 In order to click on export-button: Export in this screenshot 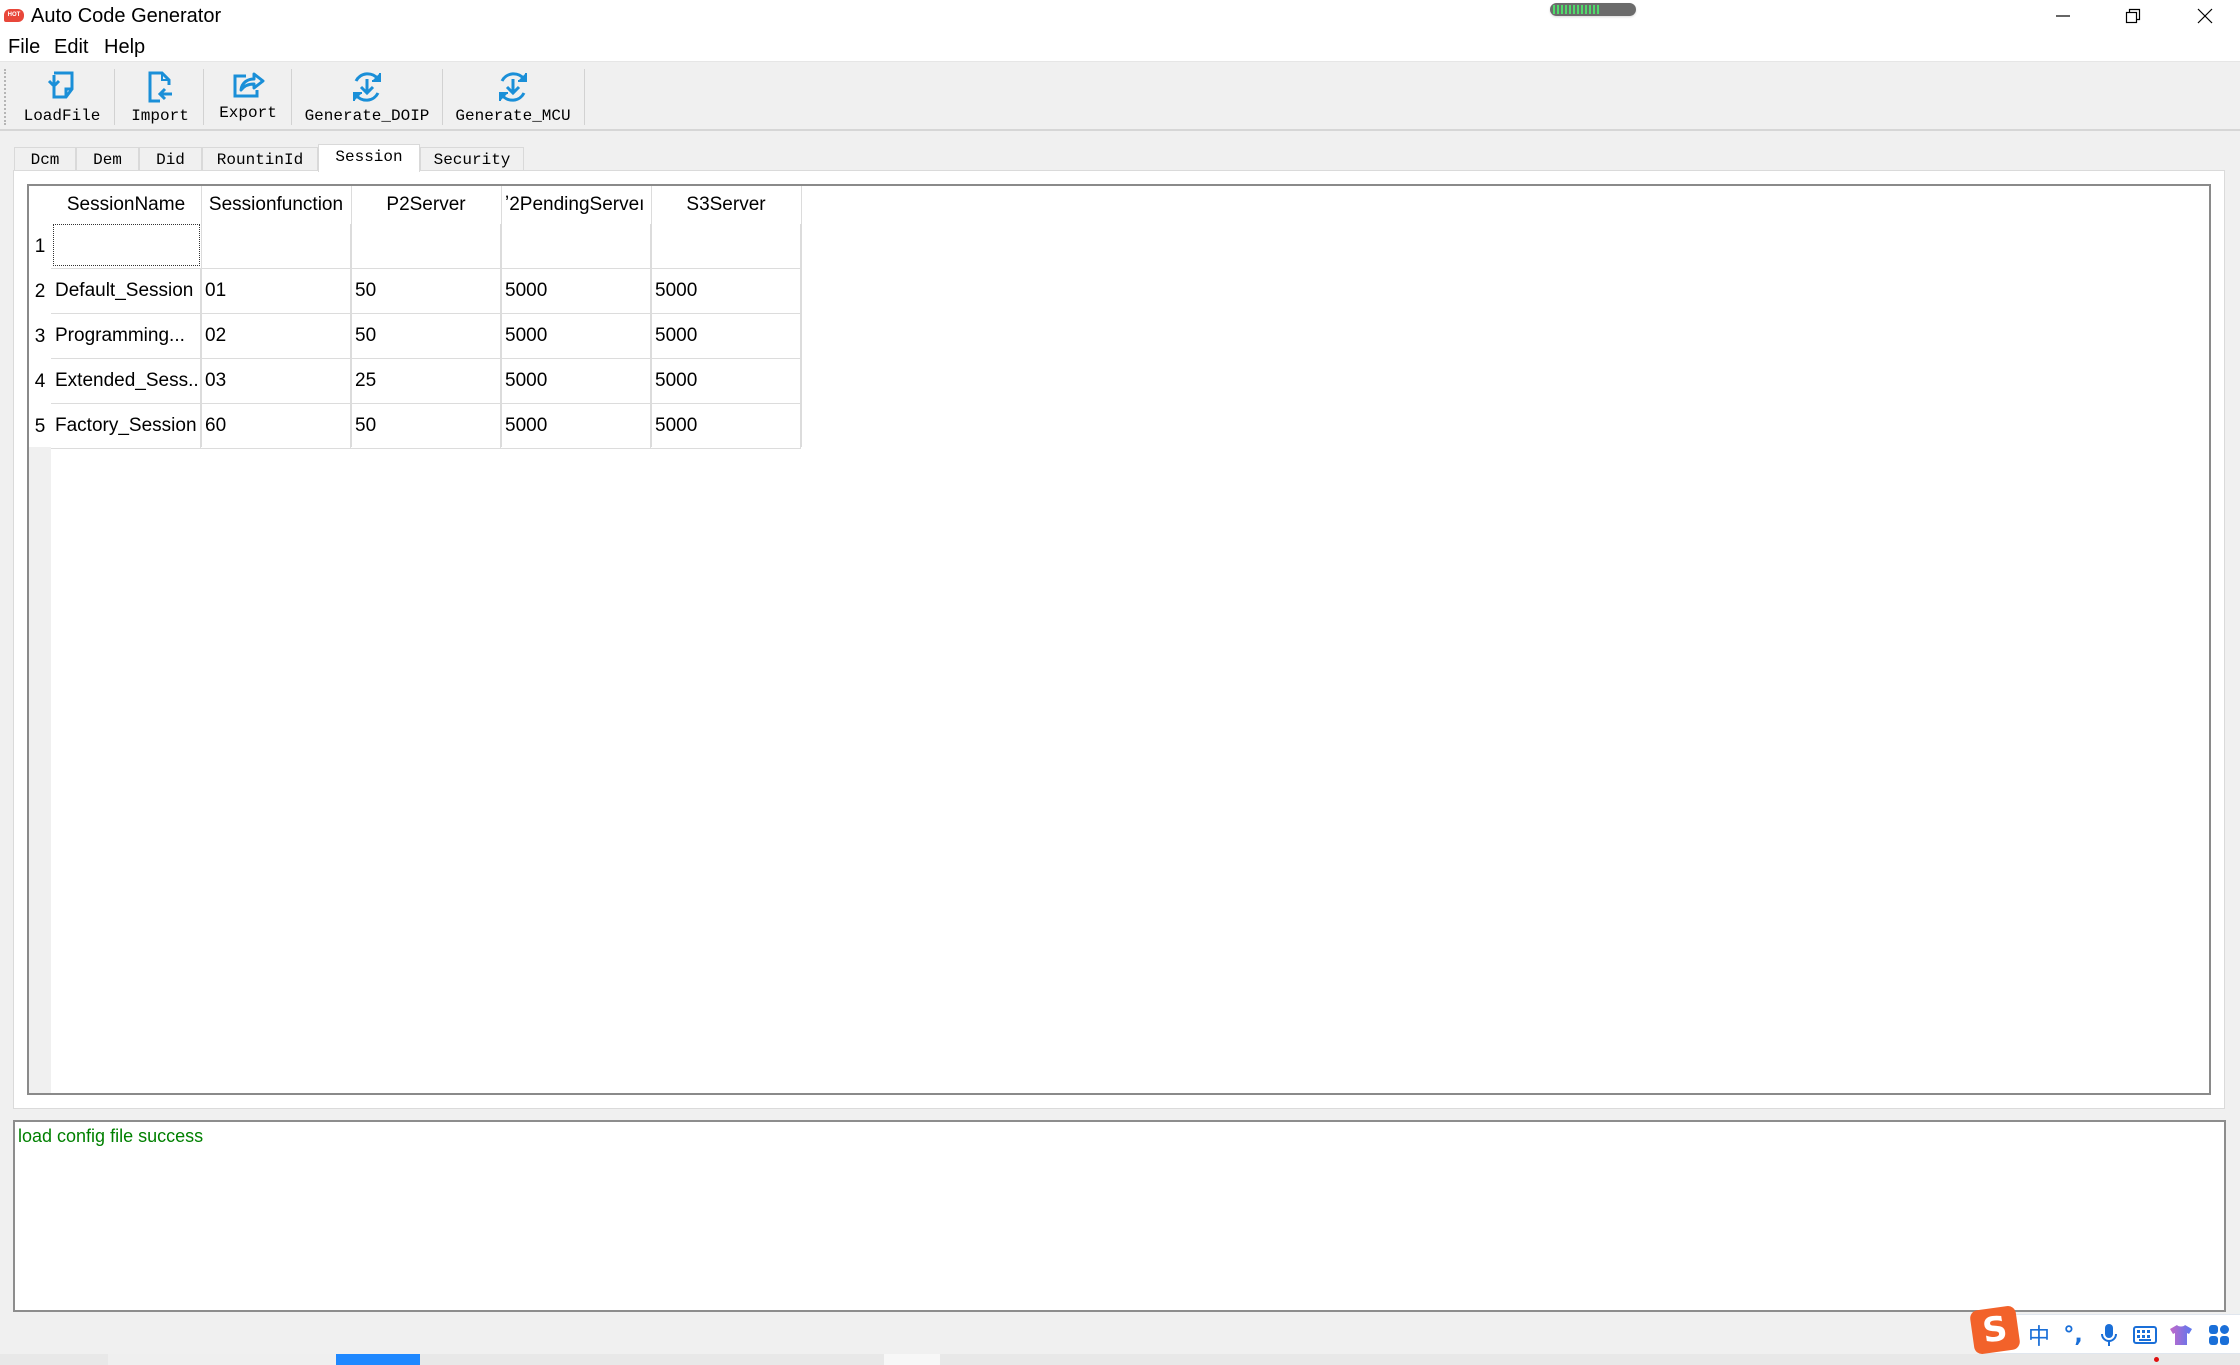, I will do `click(248, 94)`.